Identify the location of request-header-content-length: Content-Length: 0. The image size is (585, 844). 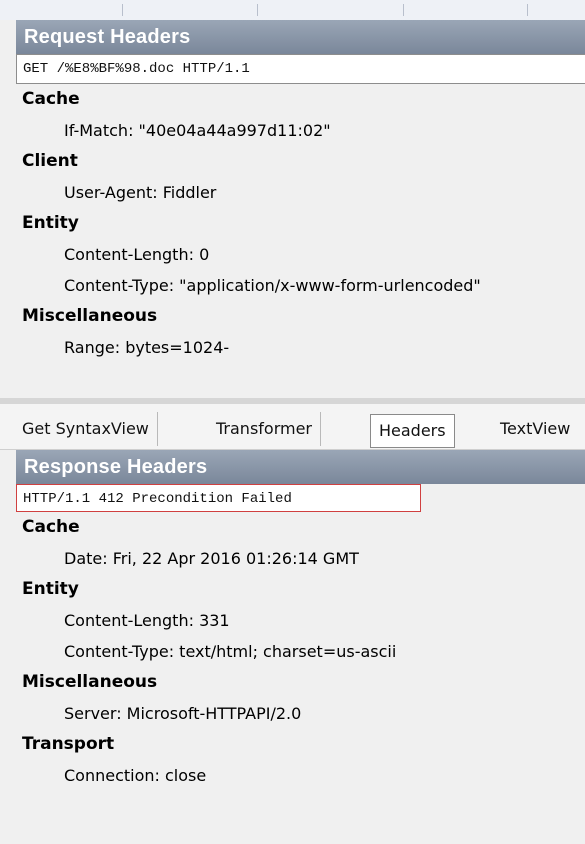
(300, 254).